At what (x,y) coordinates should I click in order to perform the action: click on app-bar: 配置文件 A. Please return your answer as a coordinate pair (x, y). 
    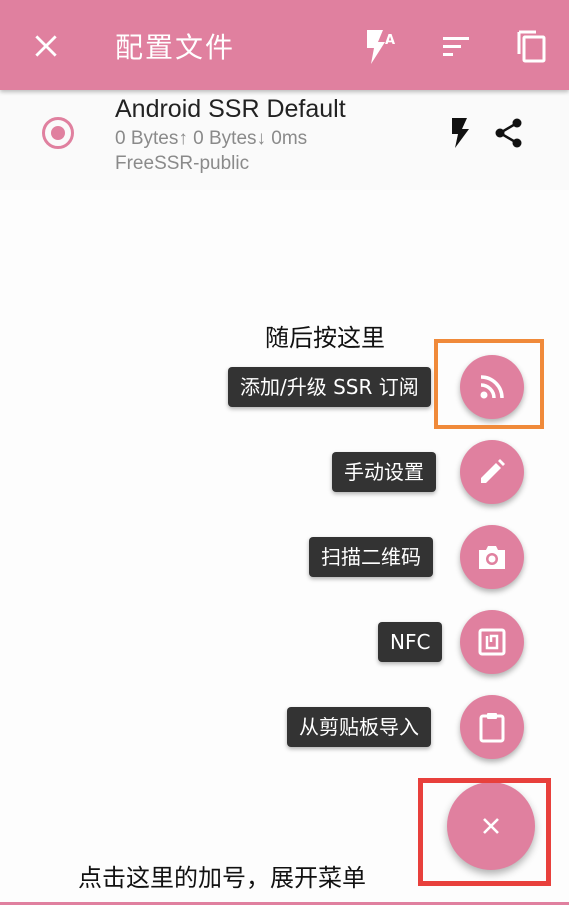
    Looking at the image, I should click on (284, 45).